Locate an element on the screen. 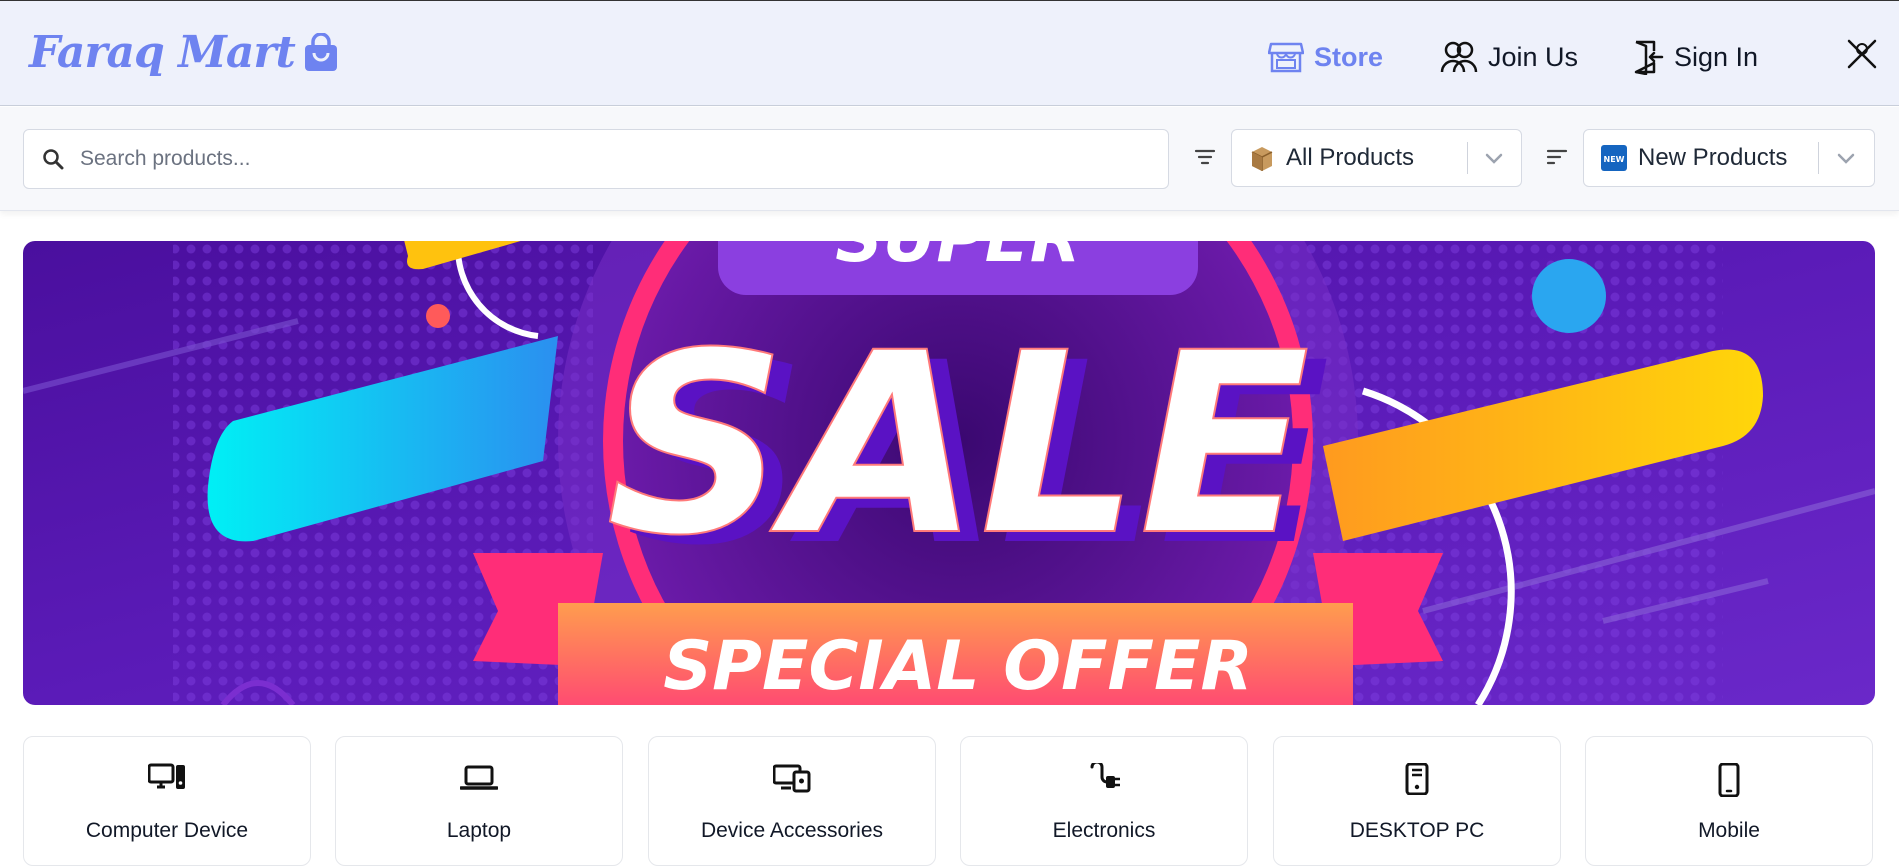 The image size is (1899, 866). sort-select-value: New Products is located at coordinates (1713, 157).